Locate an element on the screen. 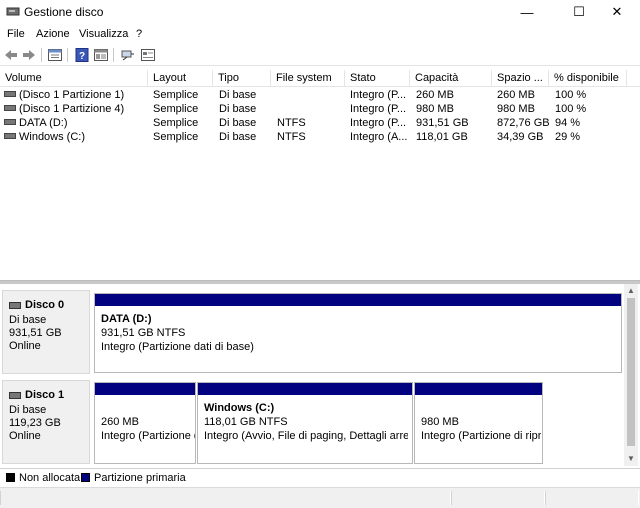 The height and width of the screenshot is (508, 640). cell-capacita: 260 MB is located at coordinates (435, 95).